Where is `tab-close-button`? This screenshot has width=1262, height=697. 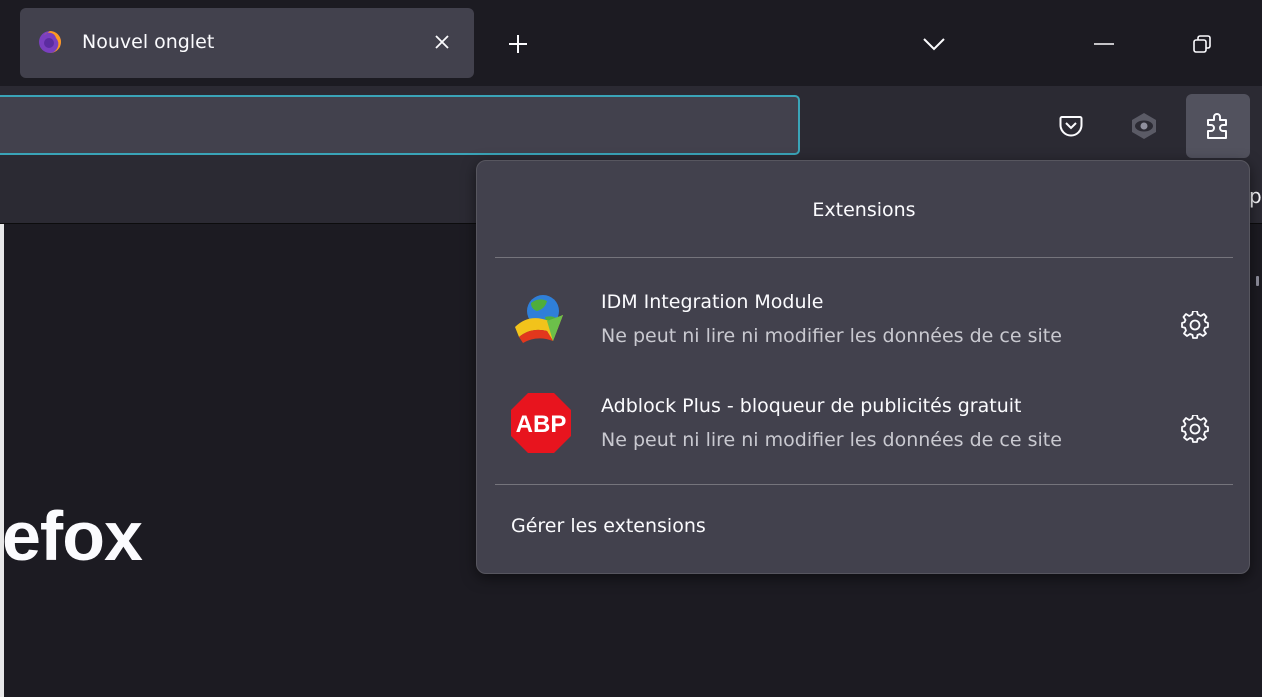
tab-close-button is located at coordinates (442, 42).